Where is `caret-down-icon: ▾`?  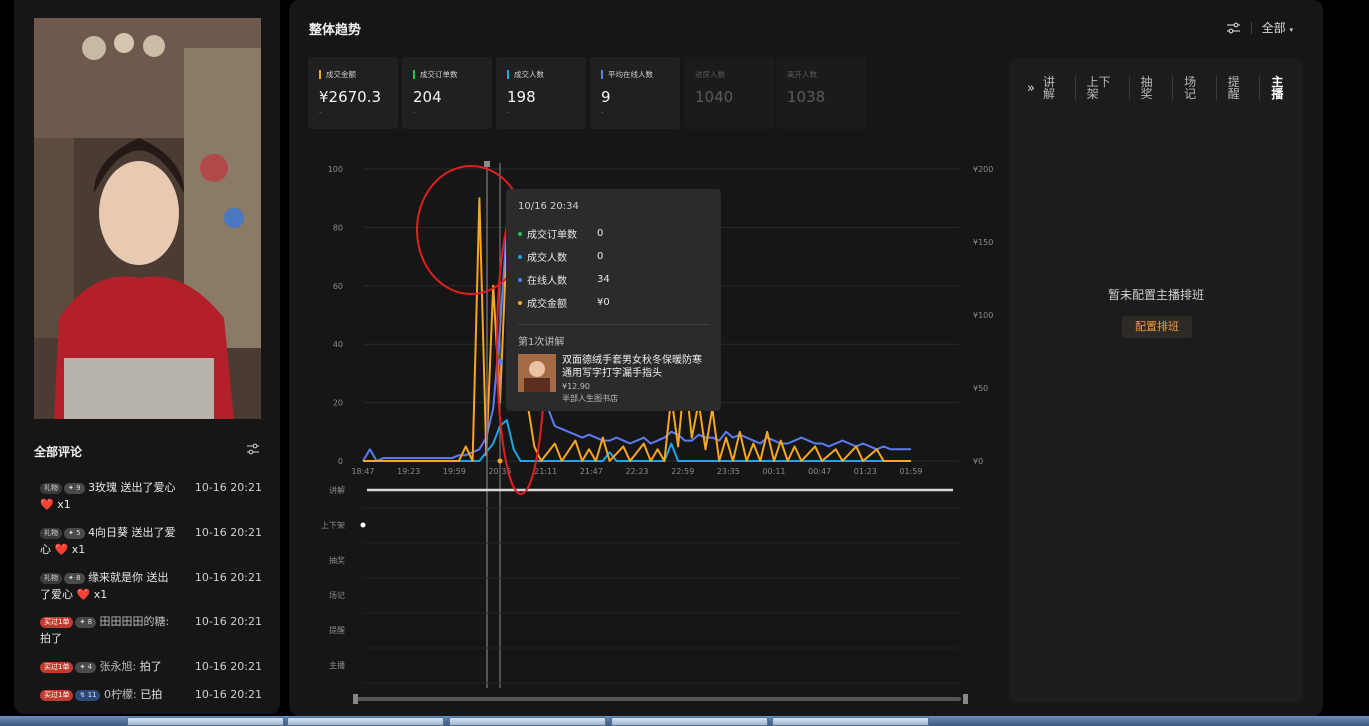 caret-down-icon: ▾ is located at coordinates (1291, 30).